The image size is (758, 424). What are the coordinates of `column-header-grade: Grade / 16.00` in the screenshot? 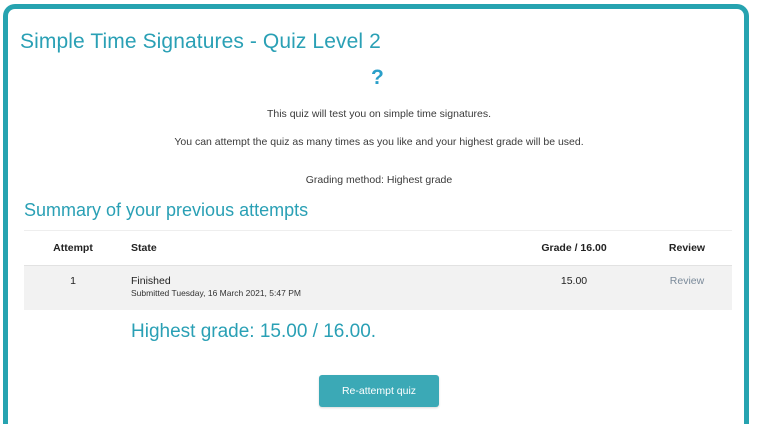 It's located at (574, 248).